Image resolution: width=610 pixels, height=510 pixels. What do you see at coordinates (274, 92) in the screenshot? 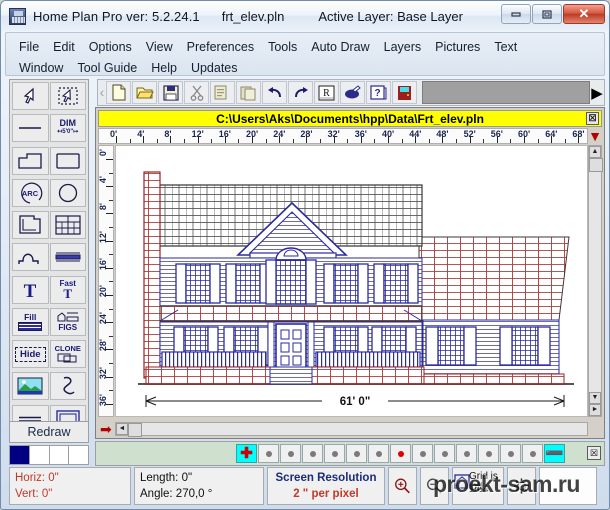
I see `undo-arrow-icon` at bounding box center [274, 92].